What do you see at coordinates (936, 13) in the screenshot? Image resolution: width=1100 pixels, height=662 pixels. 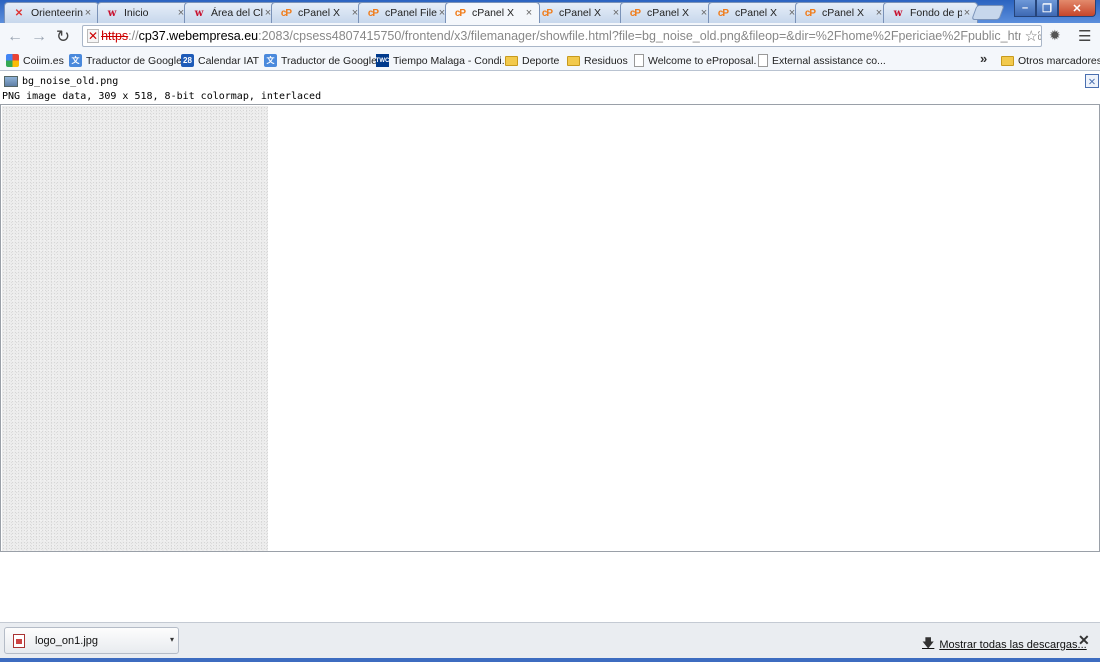 I see `tab-title: Fondo de p` at bounding box center [936, 13].